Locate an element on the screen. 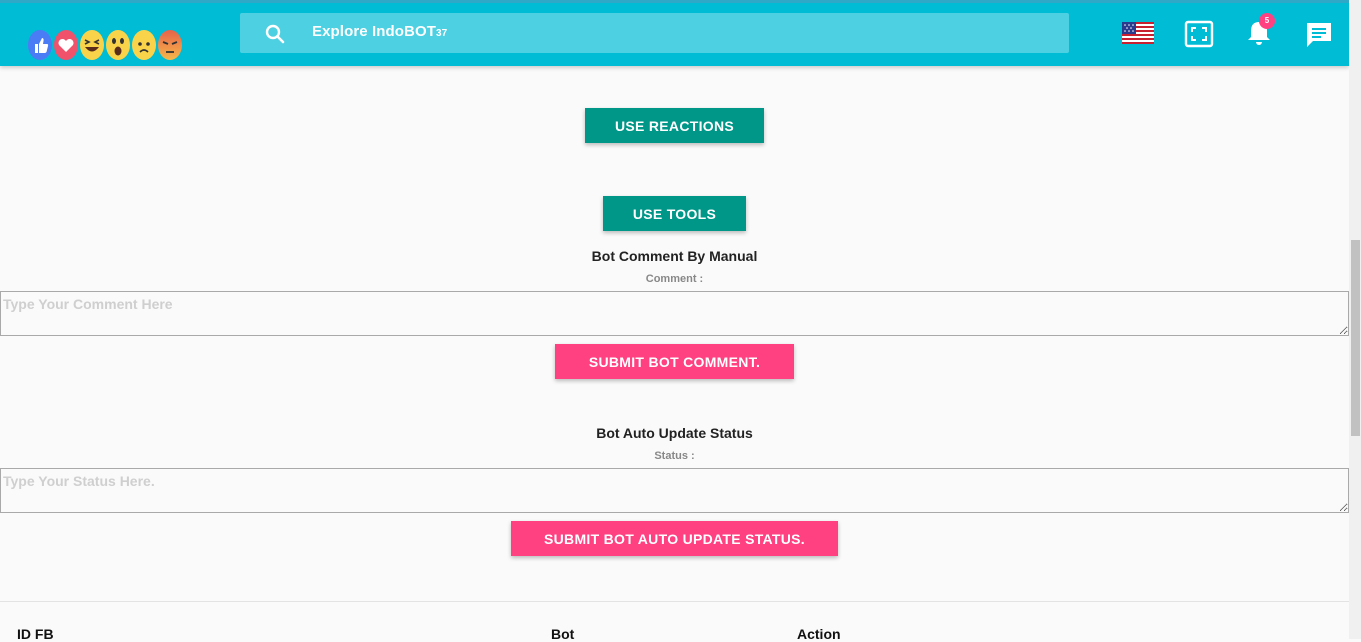 The image size is (1361, 642). angry-icon is located at coordinates (170, 45).